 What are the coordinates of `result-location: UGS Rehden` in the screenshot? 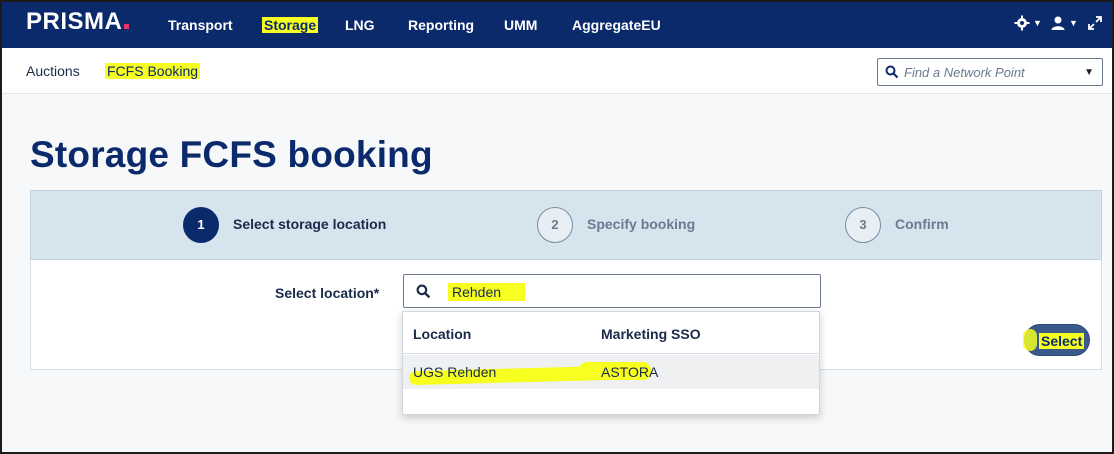 It's located at (455, 372).